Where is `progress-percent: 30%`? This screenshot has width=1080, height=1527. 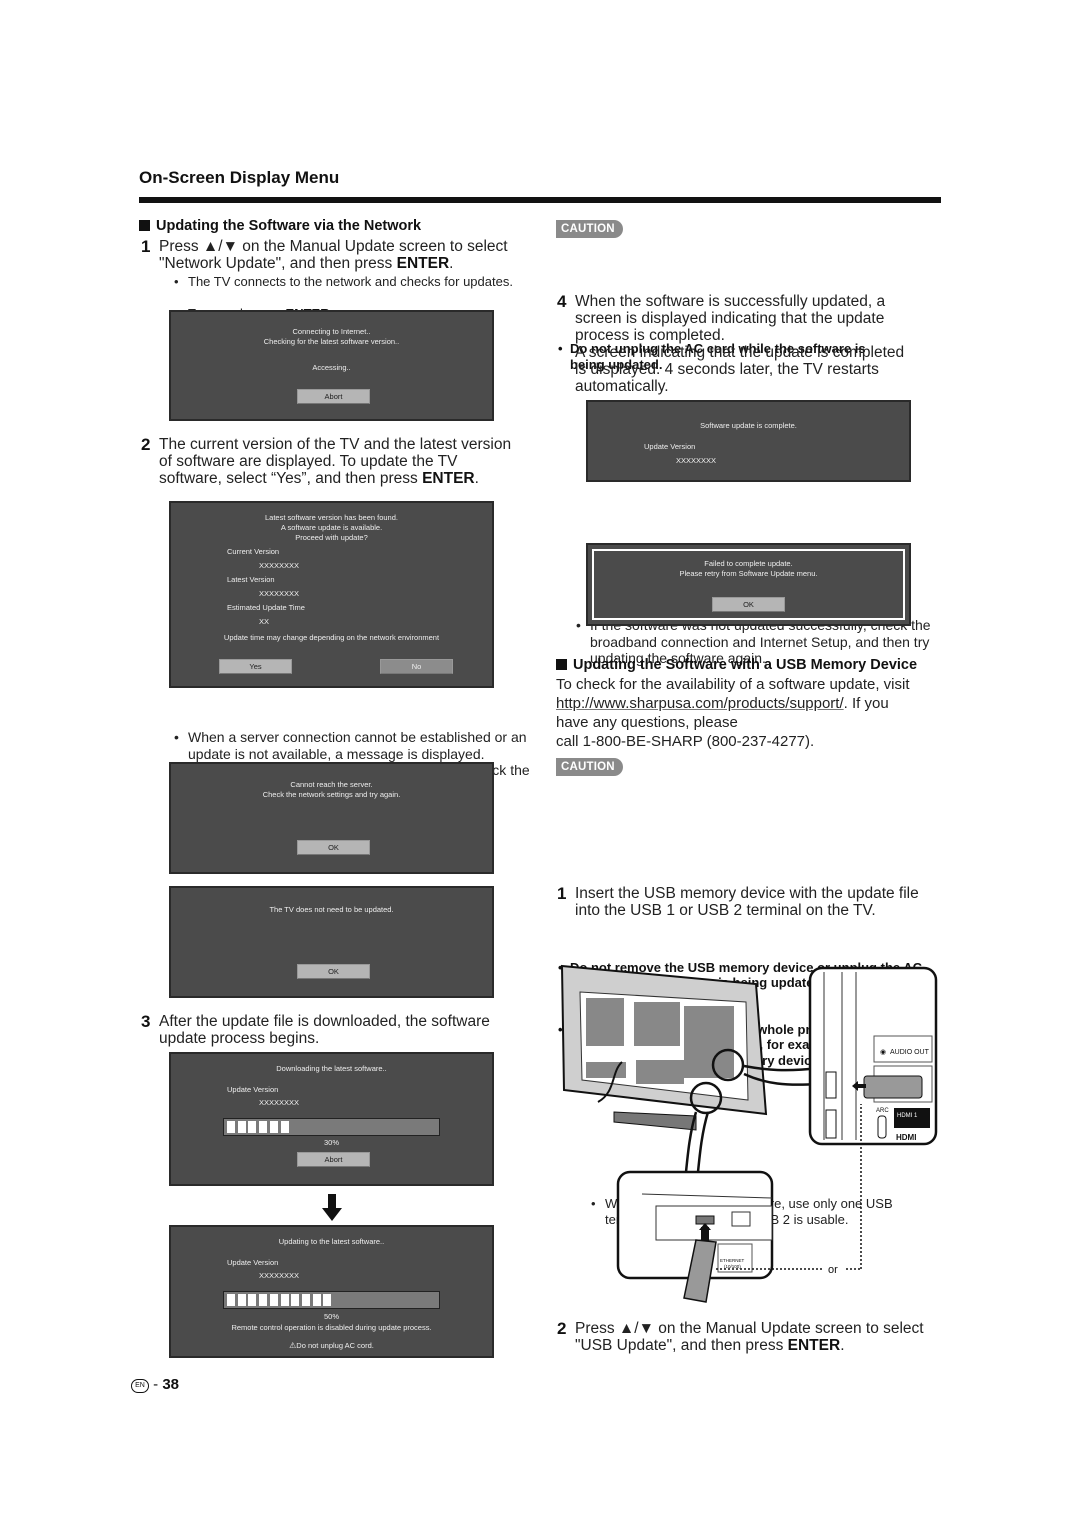
progress-percent: 30% is located at coordinates (331, 1142).